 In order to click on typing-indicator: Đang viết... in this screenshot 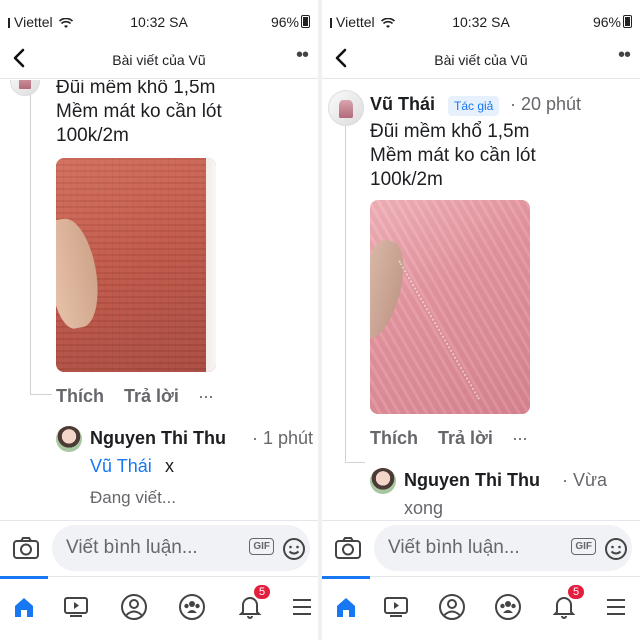, I will do `click(133, 497)`.